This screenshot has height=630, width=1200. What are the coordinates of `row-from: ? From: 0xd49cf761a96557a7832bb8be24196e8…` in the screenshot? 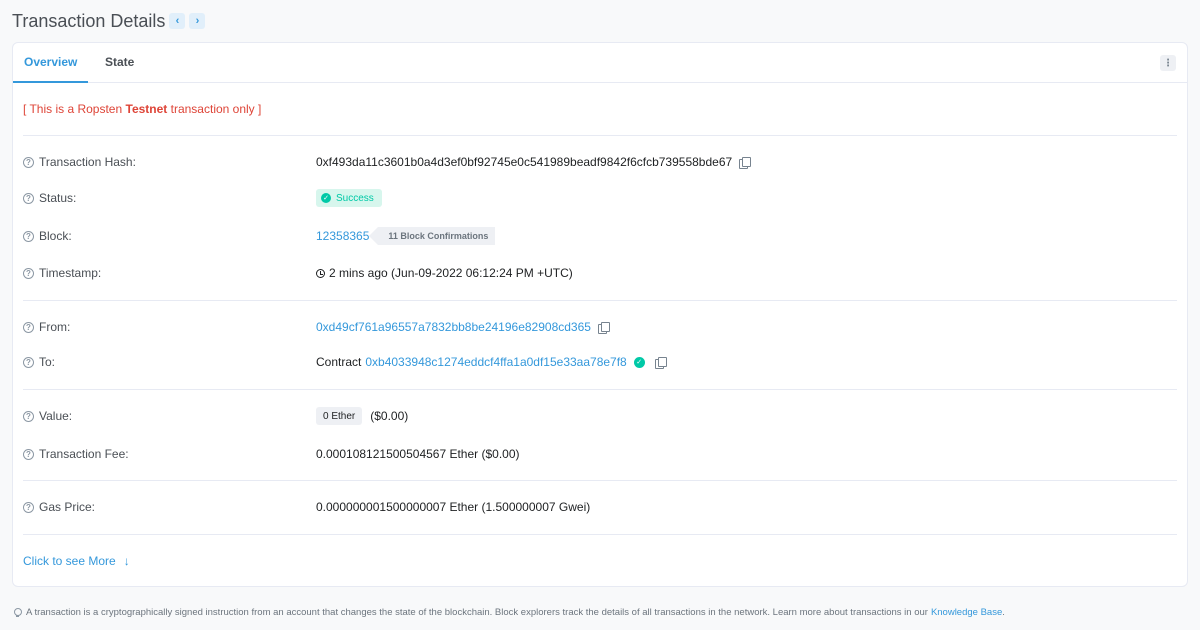 It's located at (600, 327).